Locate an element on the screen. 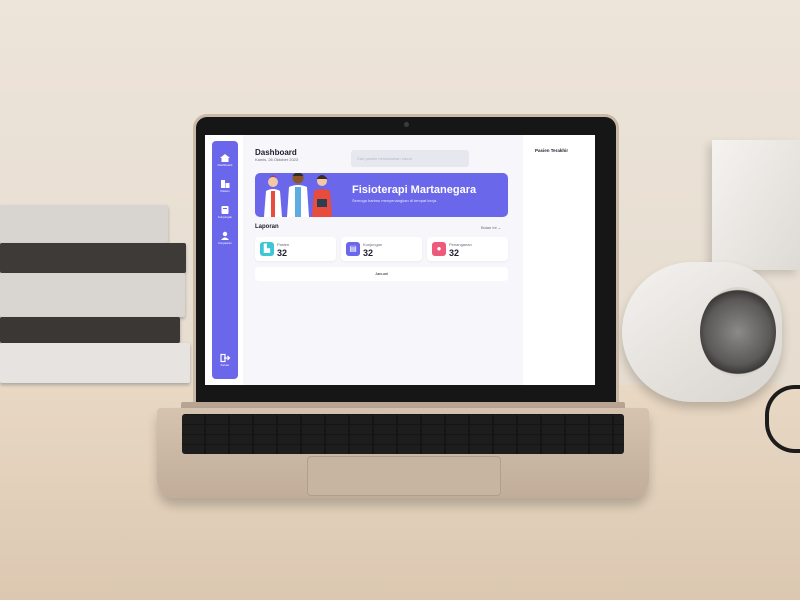 This screenshot has height=600, width=800. sidebar-item-pasien: Pasien is located at coordinates (225, 186).